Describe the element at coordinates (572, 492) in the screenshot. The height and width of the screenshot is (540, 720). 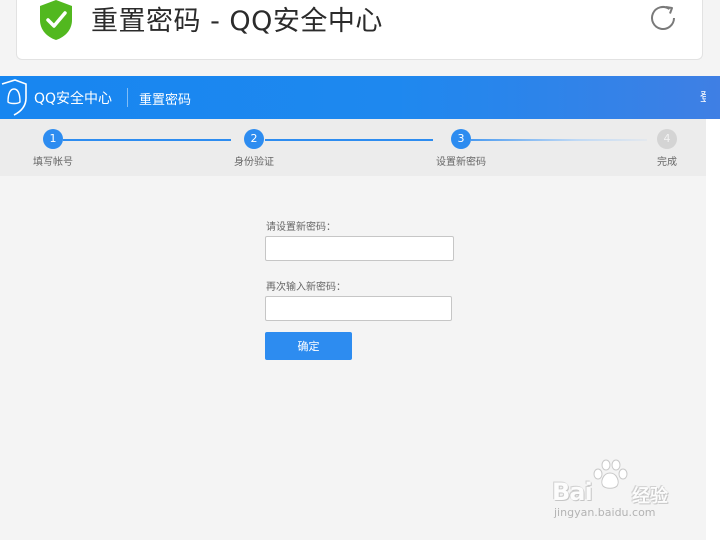
I see `watermark-brand: Bai` at that location.